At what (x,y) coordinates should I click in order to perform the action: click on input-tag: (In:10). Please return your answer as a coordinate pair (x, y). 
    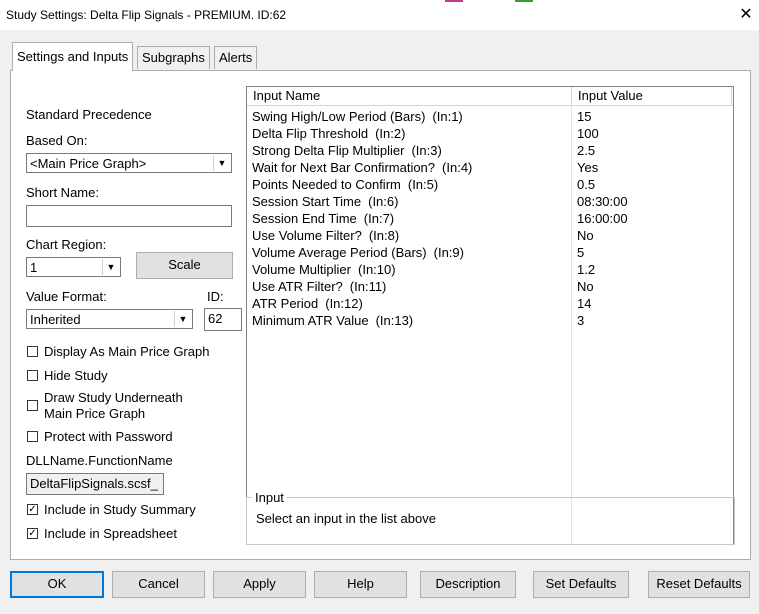
    Looking at the image, I should click on (377, 269).